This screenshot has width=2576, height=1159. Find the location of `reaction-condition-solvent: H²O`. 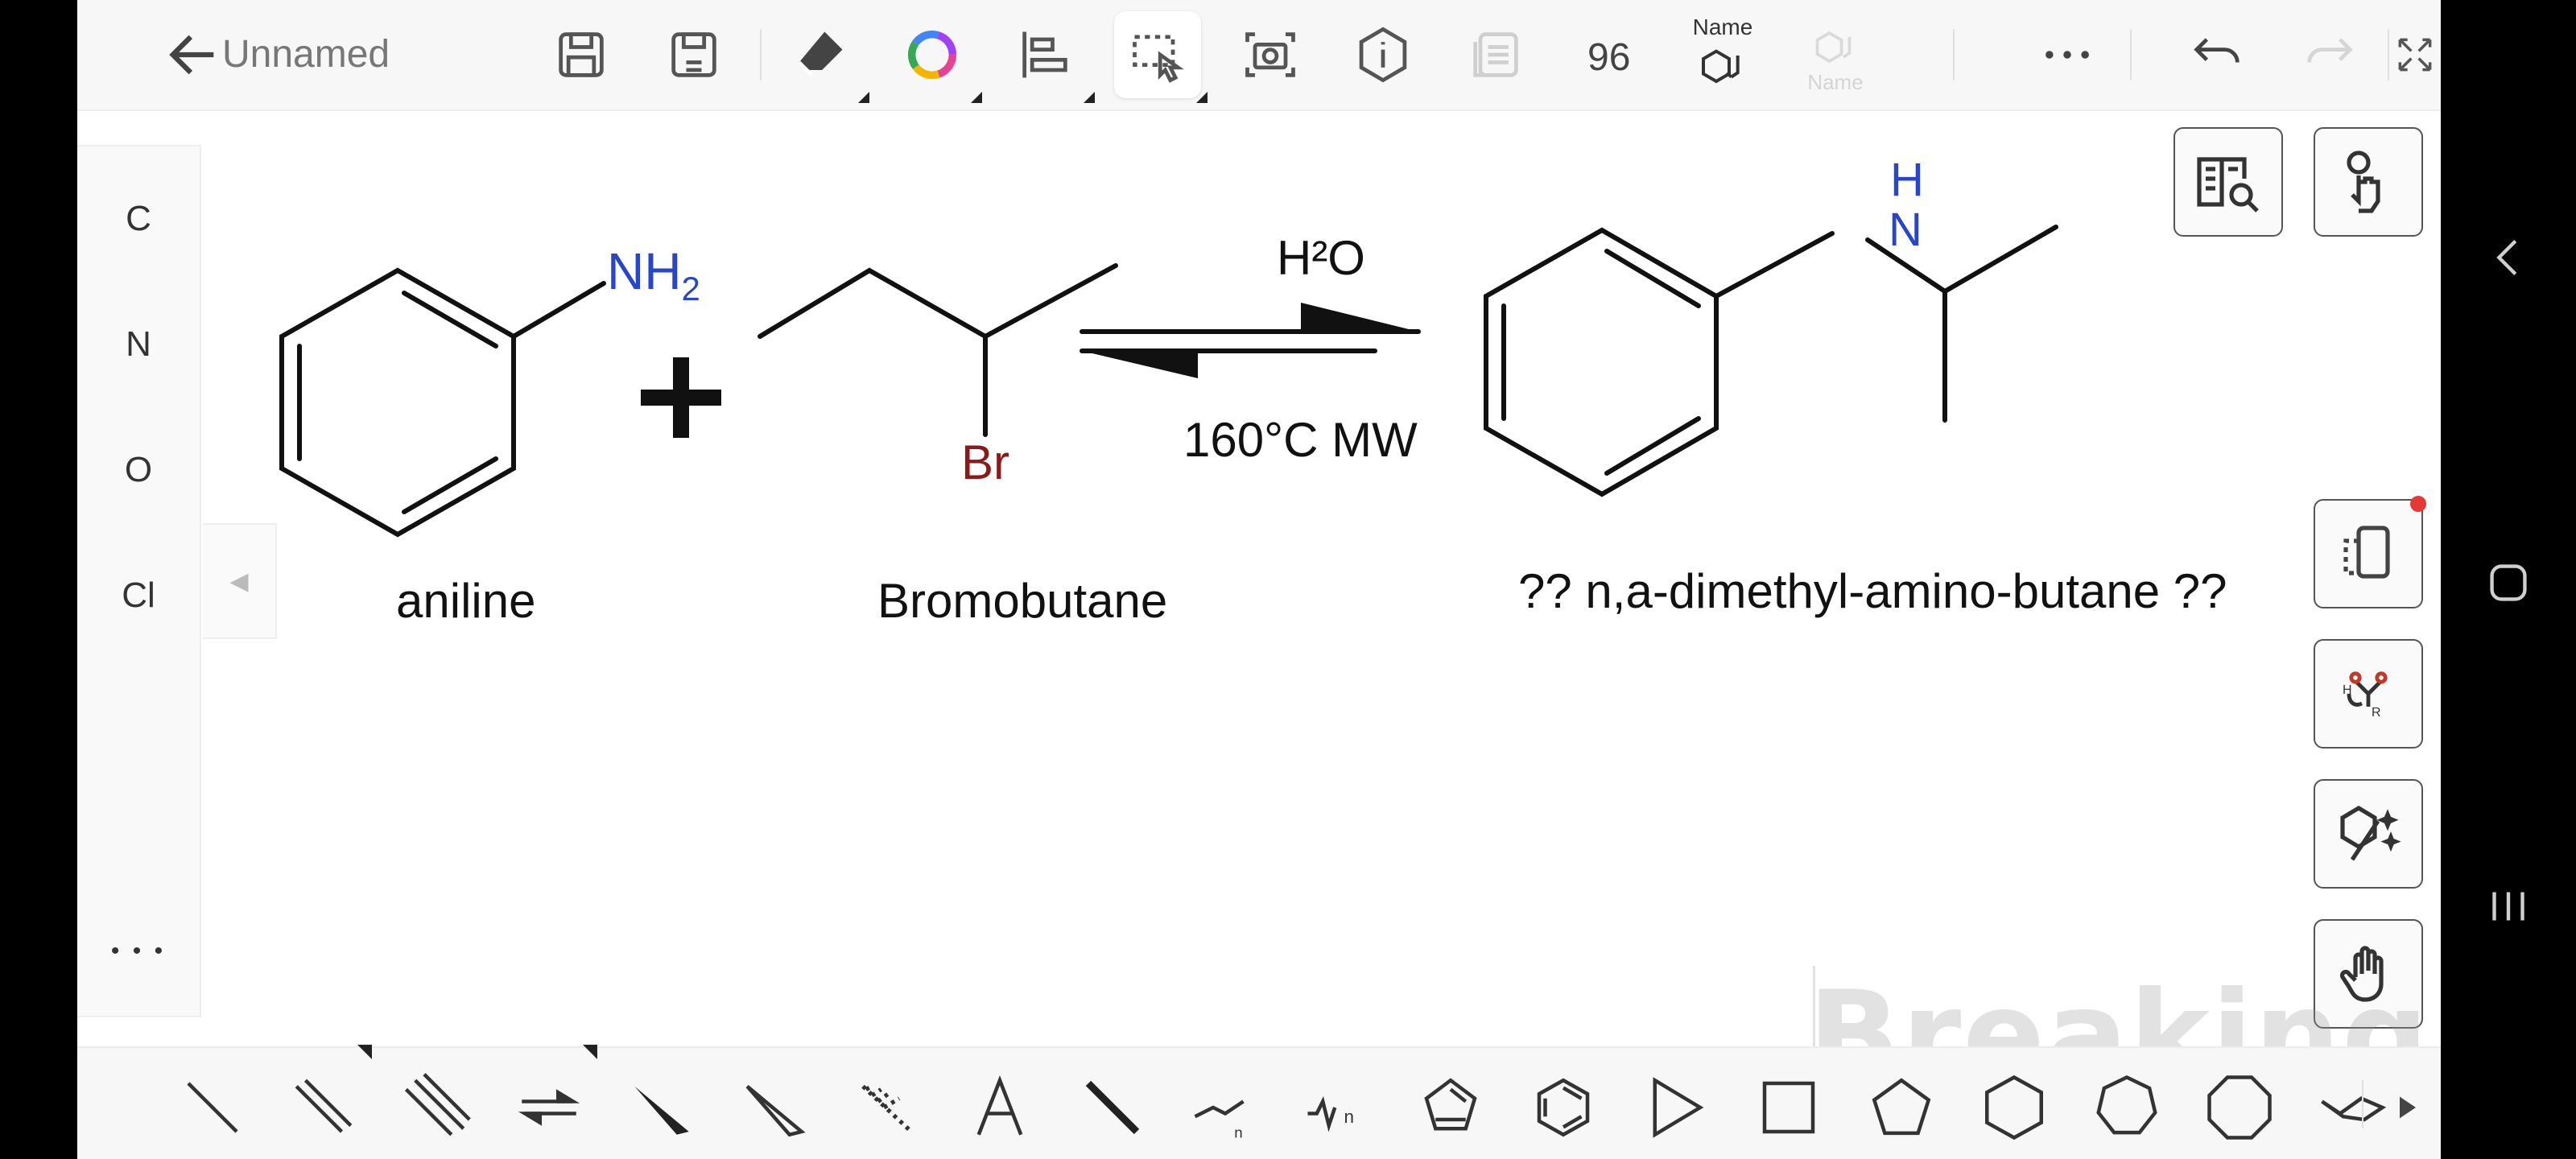

reaction-condition-solvent: H²O is located at coordinates (1321, 258).